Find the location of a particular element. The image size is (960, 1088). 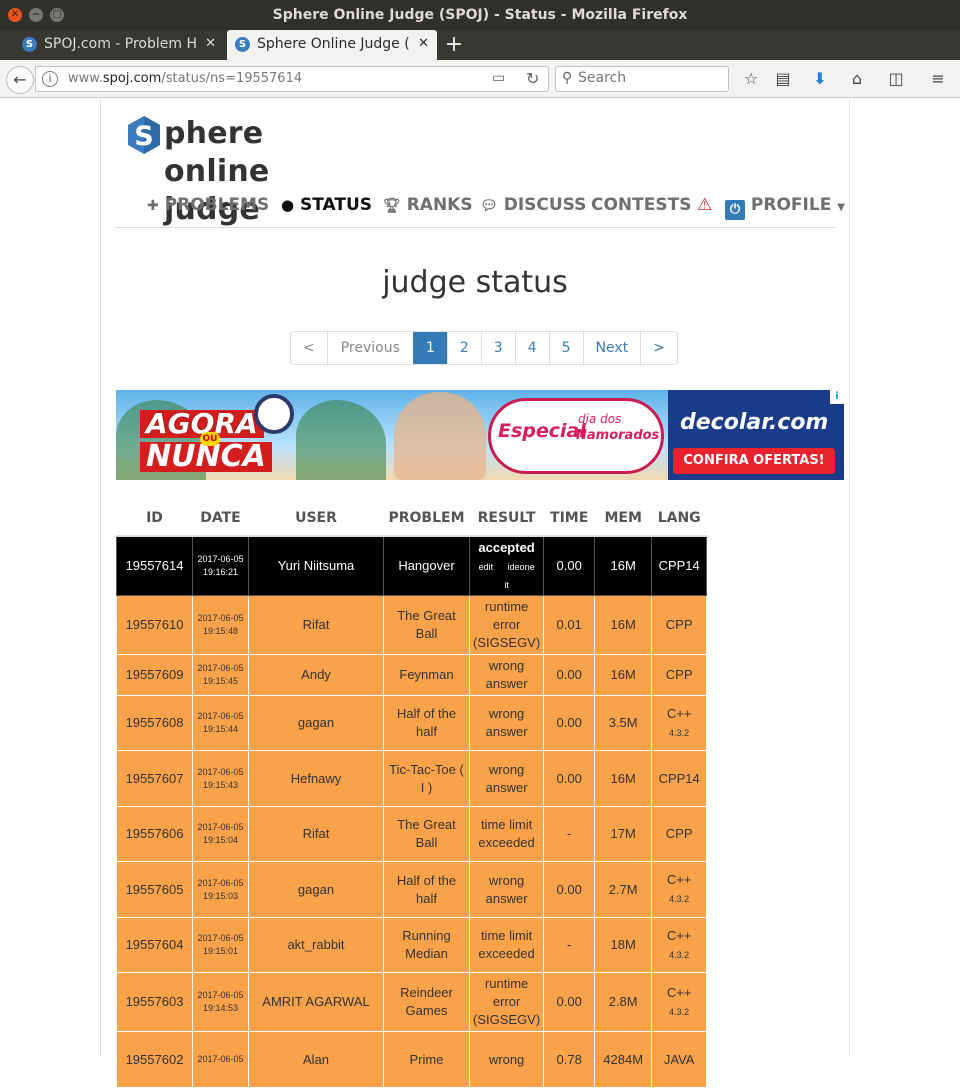

close-window-icon: ✕ is located at coordinates (15, 15).